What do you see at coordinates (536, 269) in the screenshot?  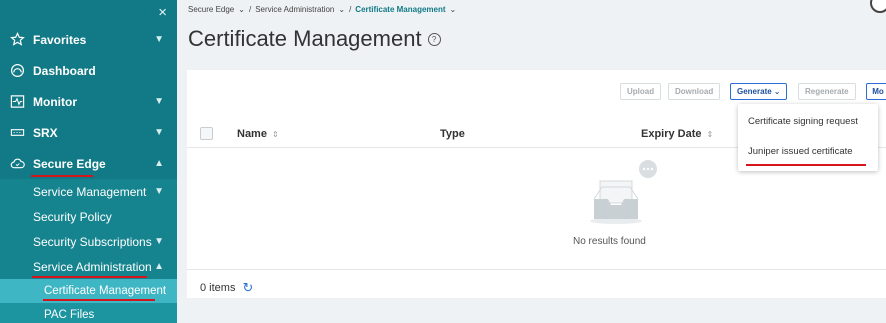 I see `footer-divider` at bounding box center [536, 269].